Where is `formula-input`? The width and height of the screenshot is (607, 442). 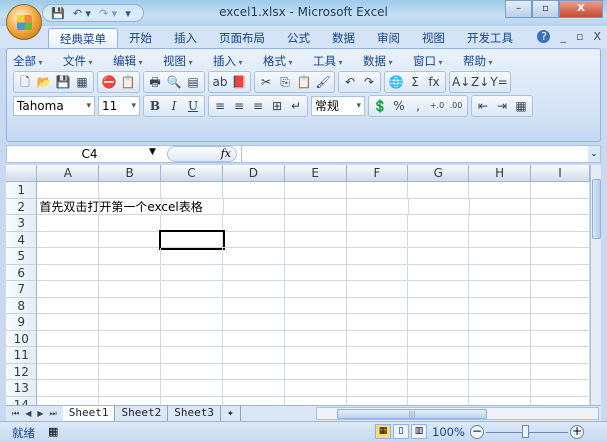
formula-input is located at coordinates (413, 154).